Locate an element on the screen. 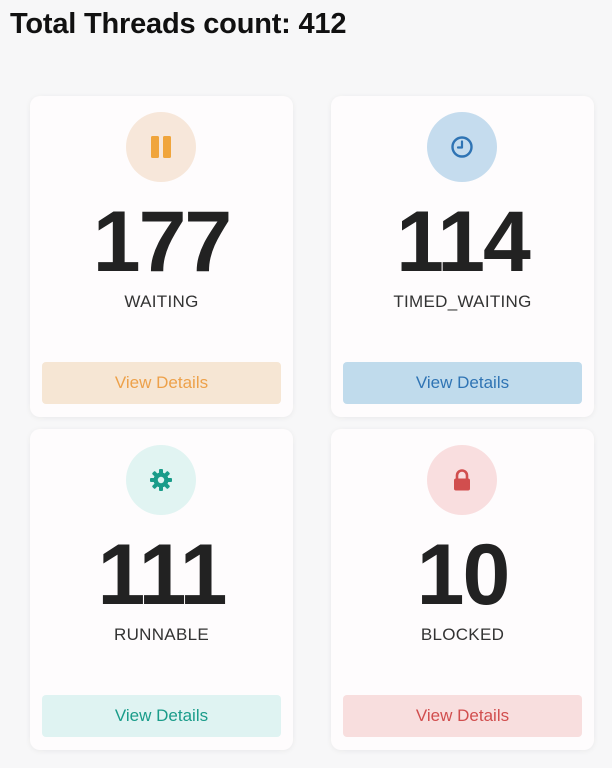 This screenshot has width=612, height=768. page-title: Total Threads count: 412 is located at coordinates (178, 24).